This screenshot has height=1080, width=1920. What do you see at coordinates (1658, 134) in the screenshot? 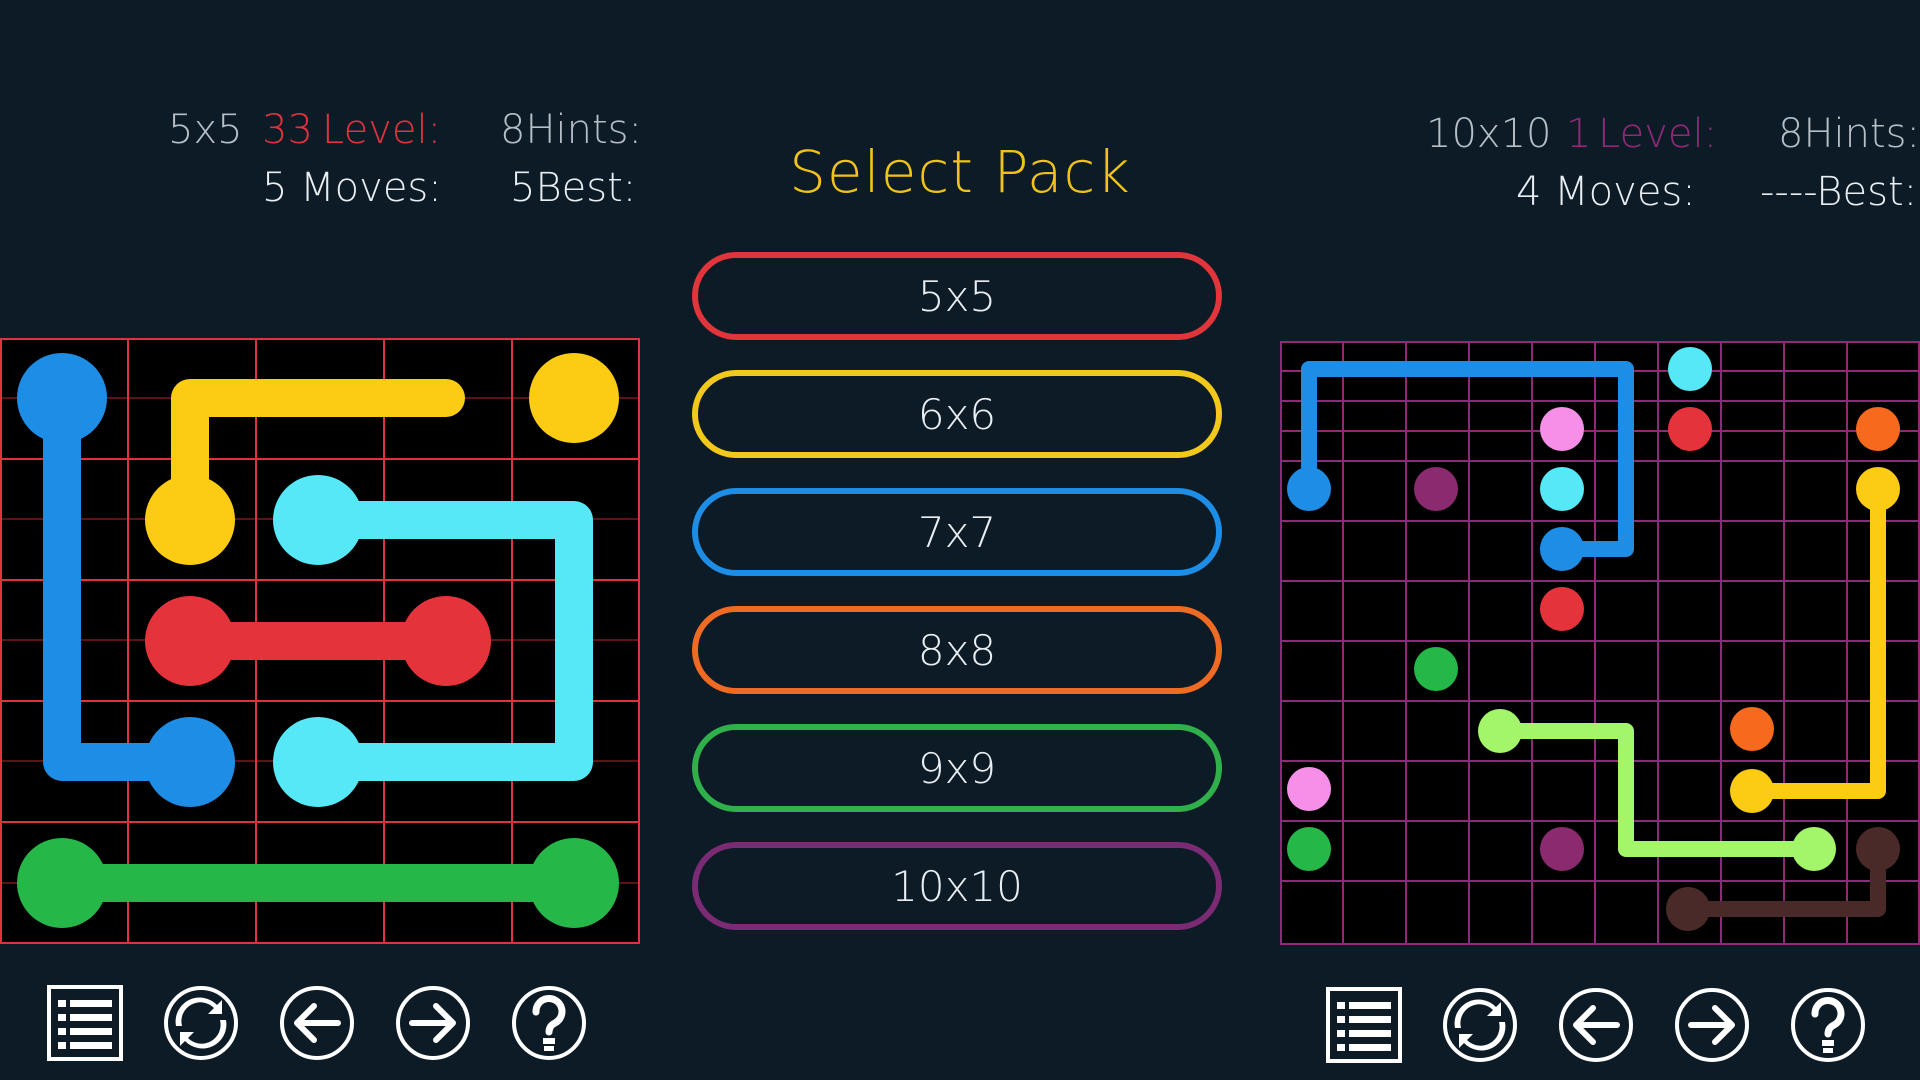
I see `right-level-label: Level:` at bounding box center [1658, 134].